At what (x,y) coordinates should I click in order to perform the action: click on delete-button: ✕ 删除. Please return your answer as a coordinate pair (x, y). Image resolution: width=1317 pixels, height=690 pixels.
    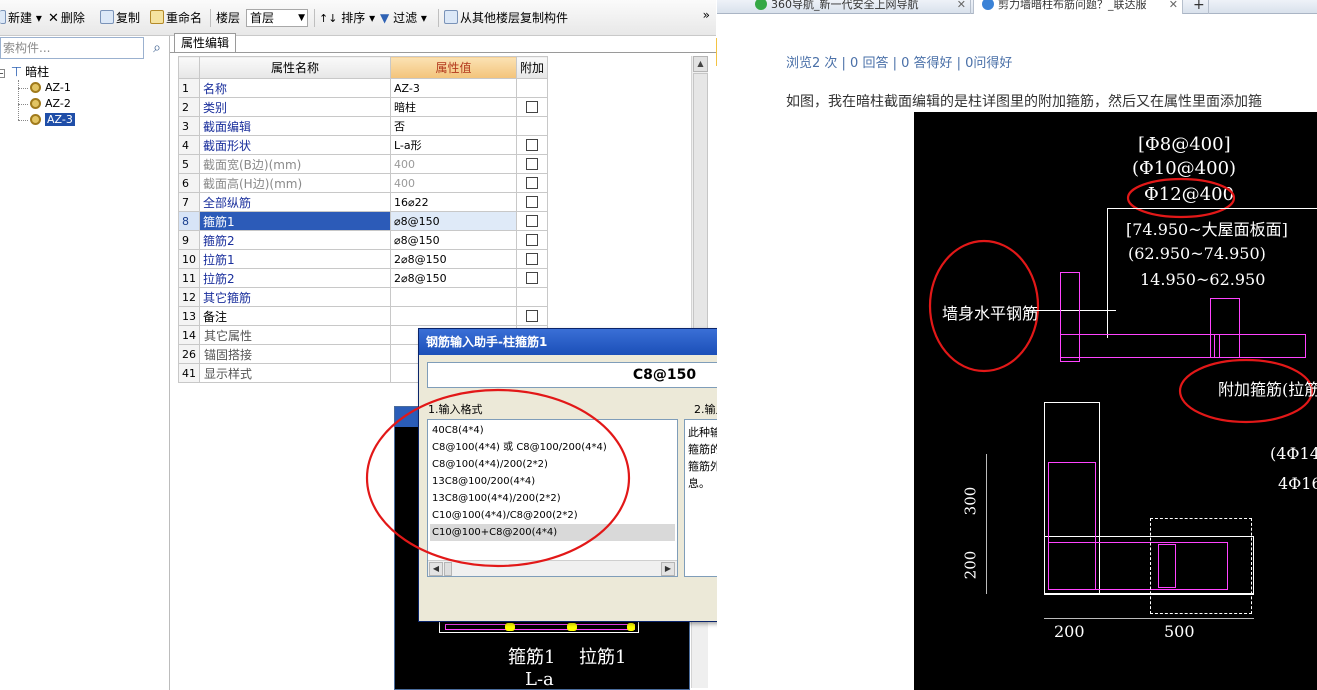
    Looking at the image, I should click on (66, 18).